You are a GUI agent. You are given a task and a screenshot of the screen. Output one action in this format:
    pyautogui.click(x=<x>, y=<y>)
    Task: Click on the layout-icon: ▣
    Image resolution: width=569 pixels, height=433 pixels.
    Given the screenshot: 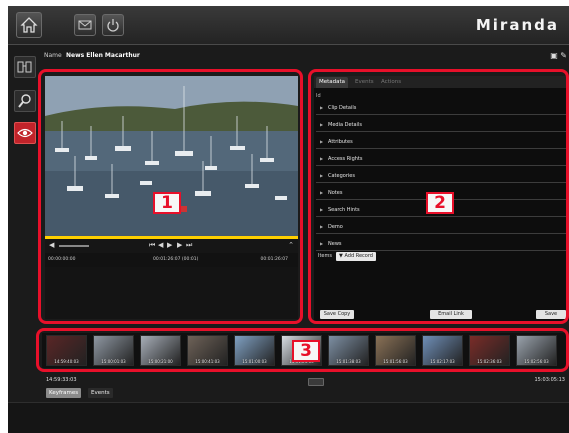 What is the action you would take?
    pyautogui.click(x=554, y=55)
    